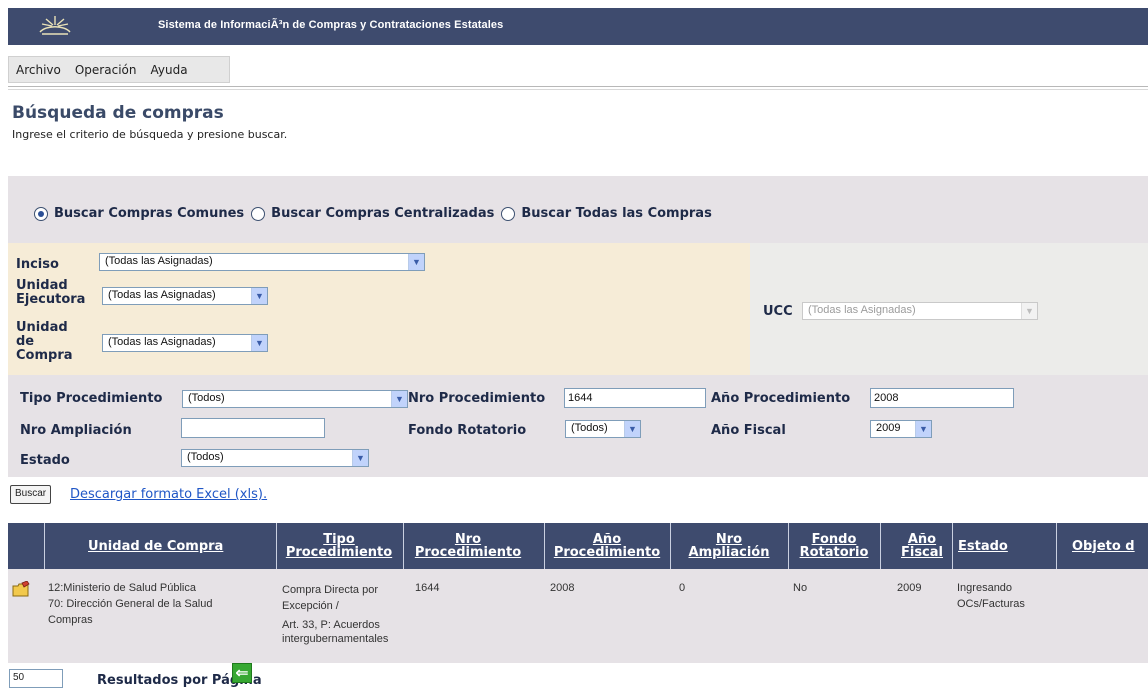 The width and height of the screenshot is (1148, 690). Describe the element at coordinates (45, 460) in the screenshot. I see `estado-label: Estado` at that location.